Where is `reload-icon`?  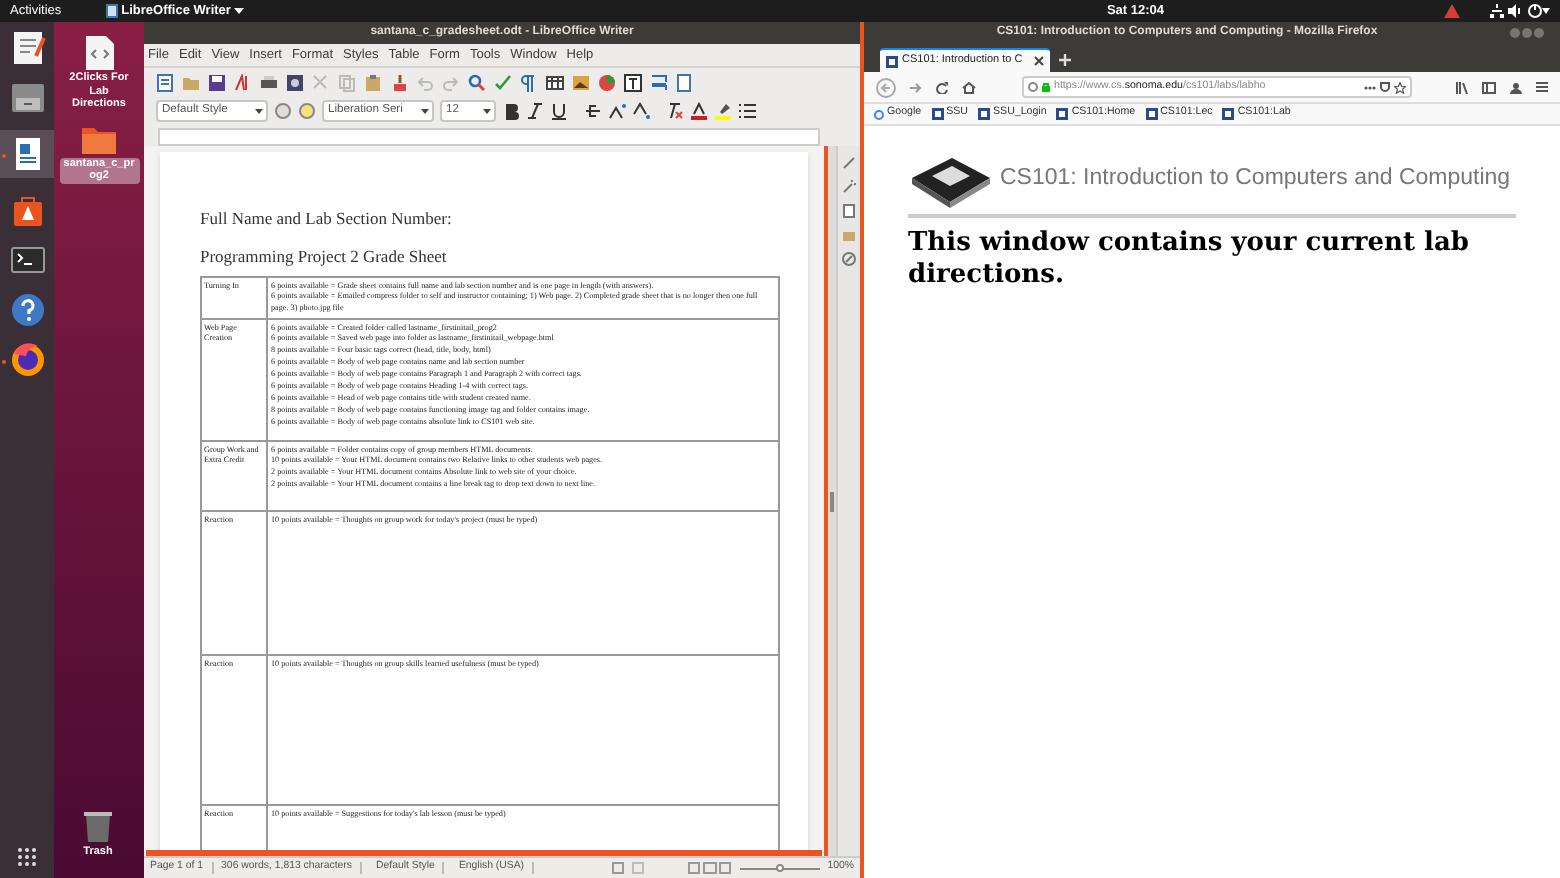
reload-icon is located at coordinates (942, 87).